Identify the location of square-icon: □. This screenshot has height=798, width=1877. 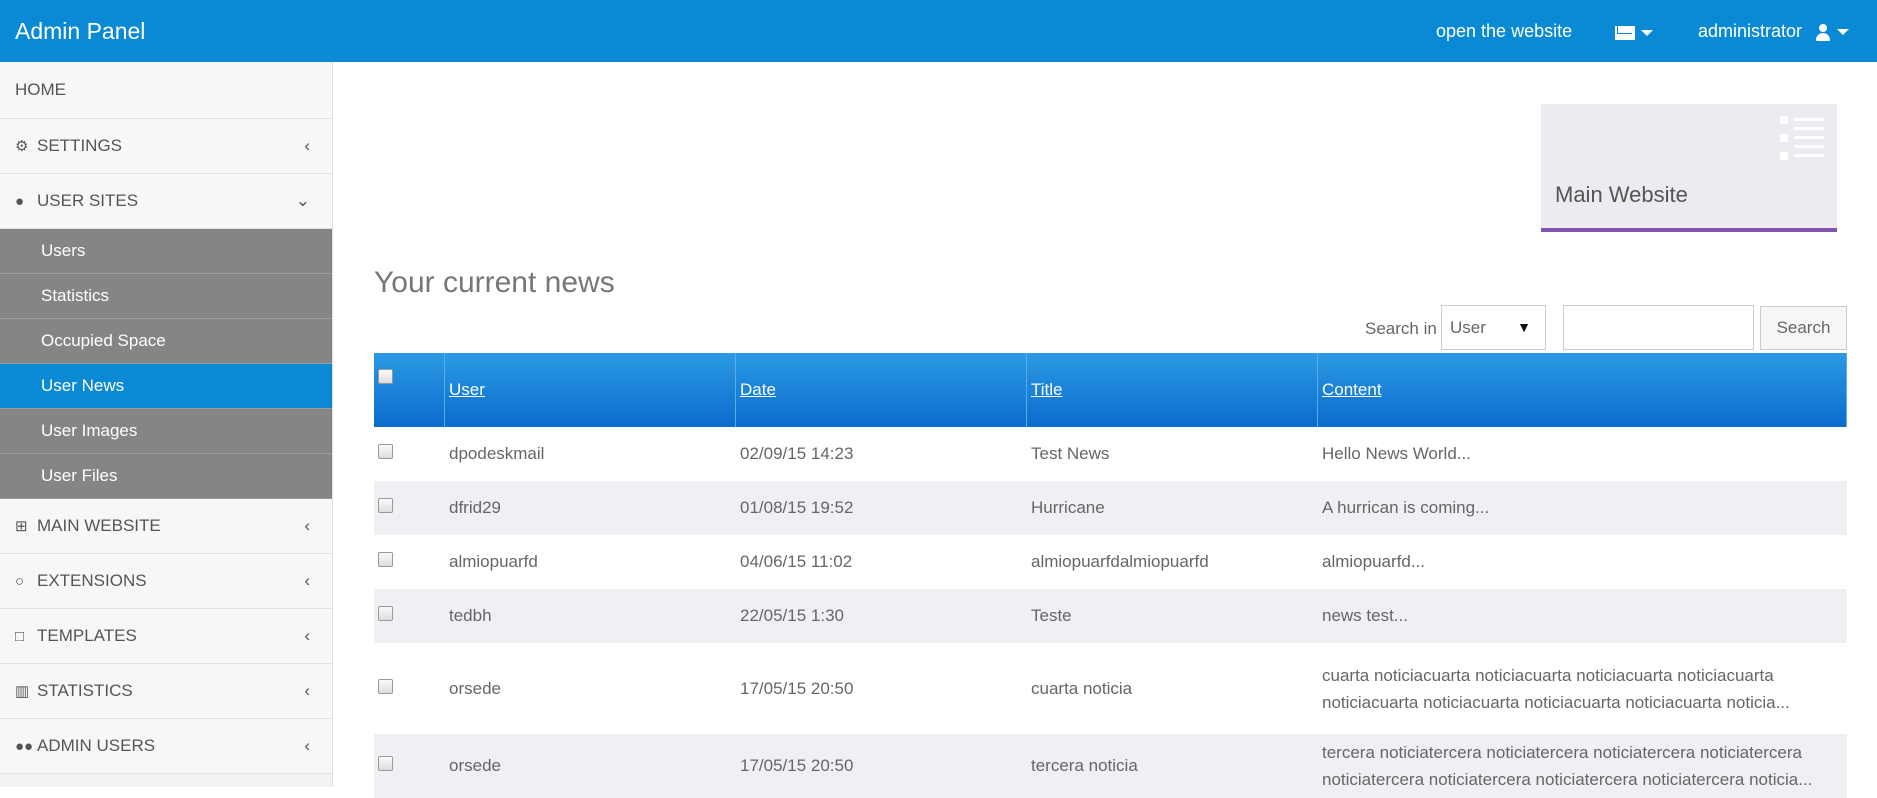
(20, 636).